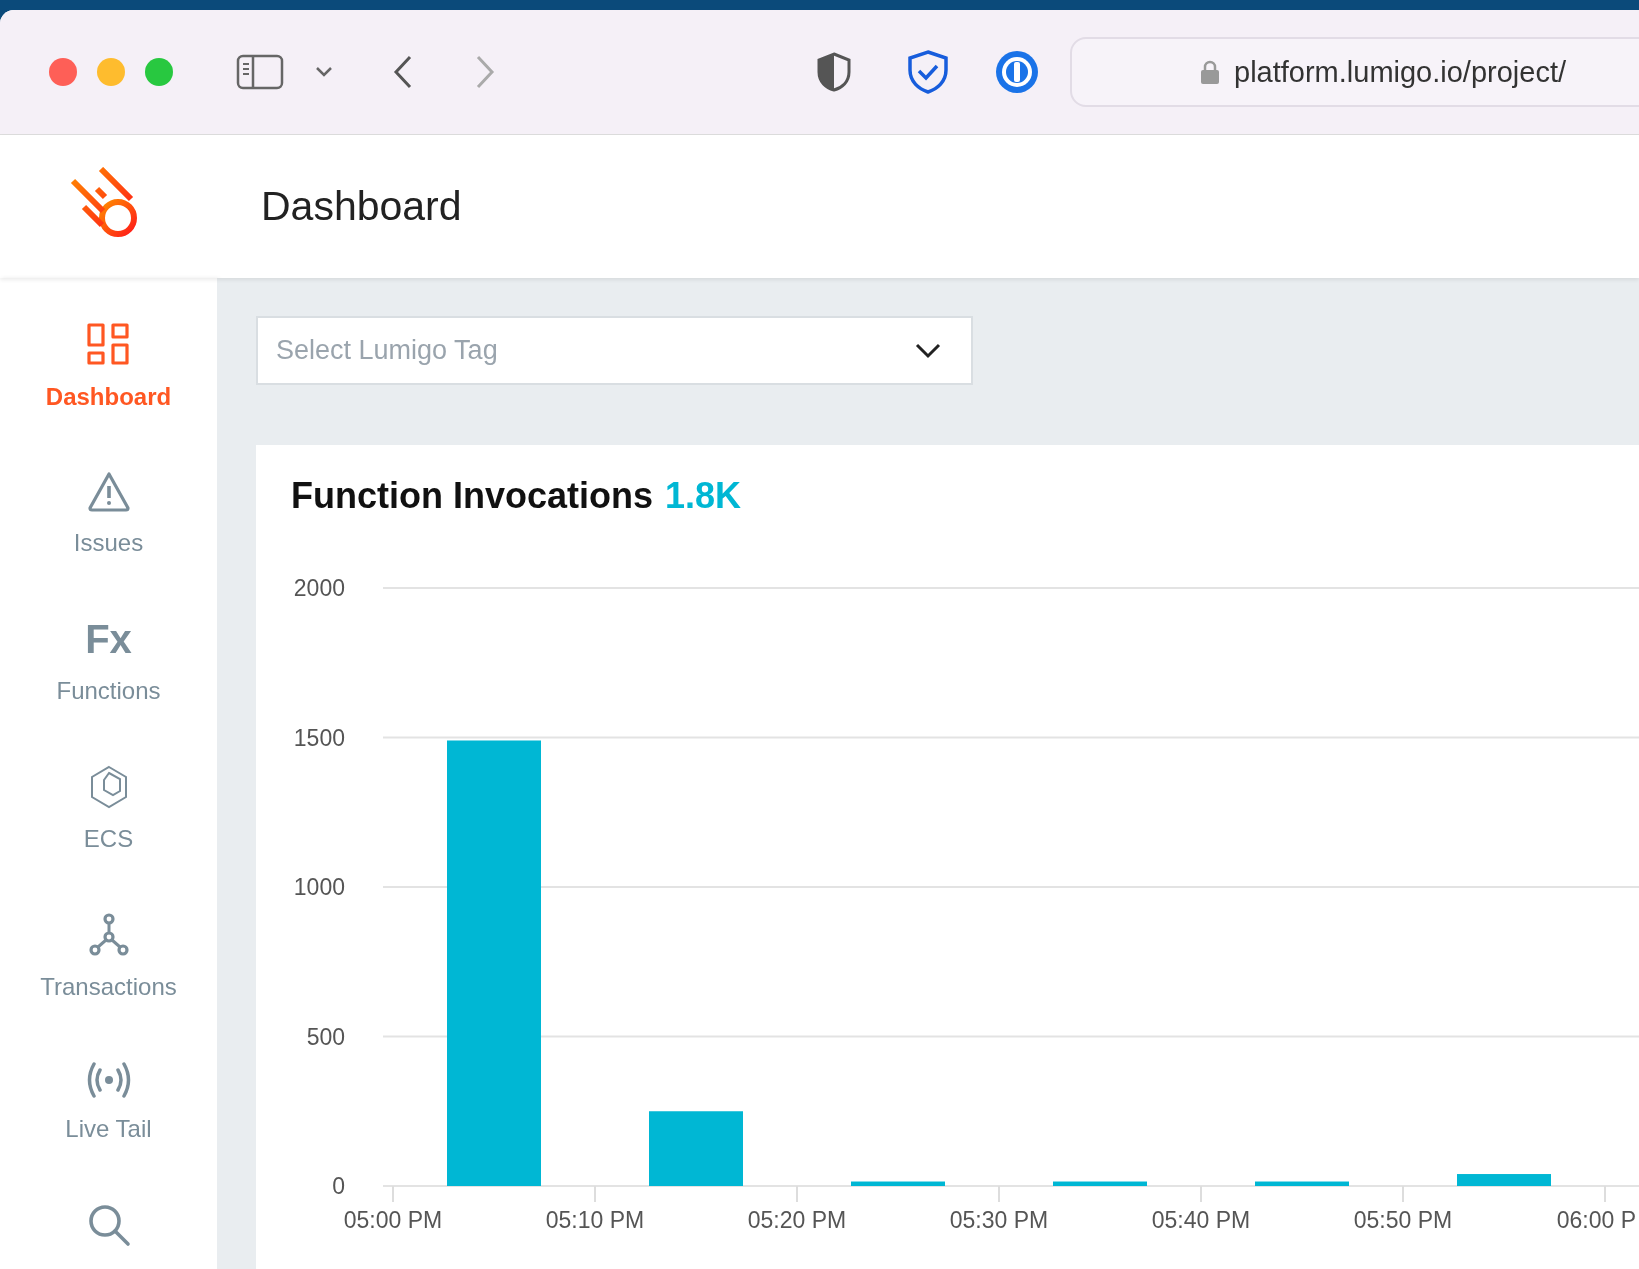  Describe the element at coordinates (108, 1080) in the screenshot. I see `broadcast-icon` at that location.